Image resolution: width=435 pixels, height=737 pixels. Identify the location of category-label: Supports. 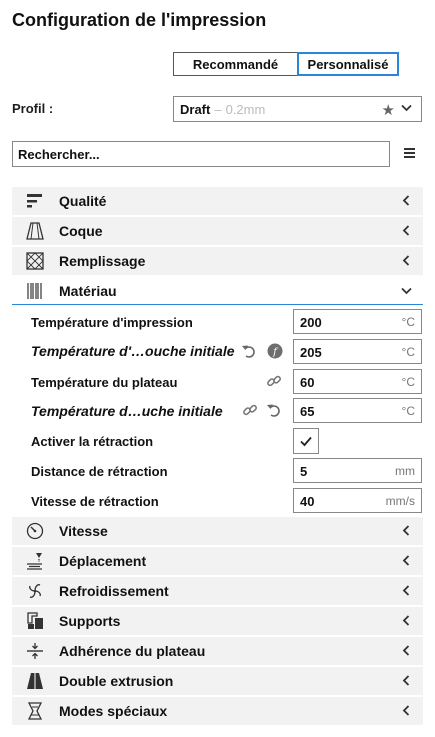
(90, 621).